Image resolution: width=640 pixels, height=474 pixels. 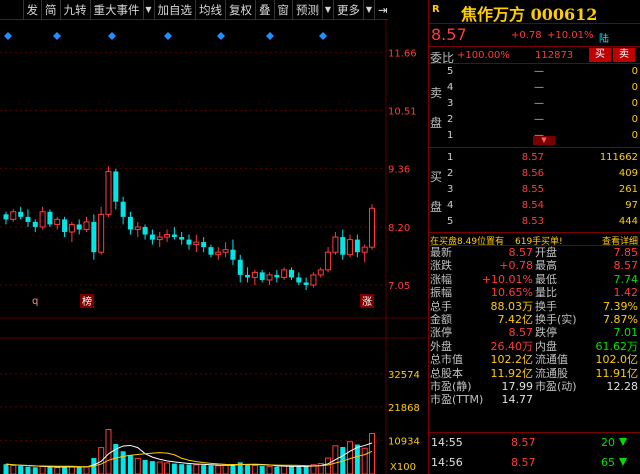 What do you see at coordinates (534, 190) in the screenshot?
I see `buy-level-row: 3 8.55 261` at bounding box center [534, 190].